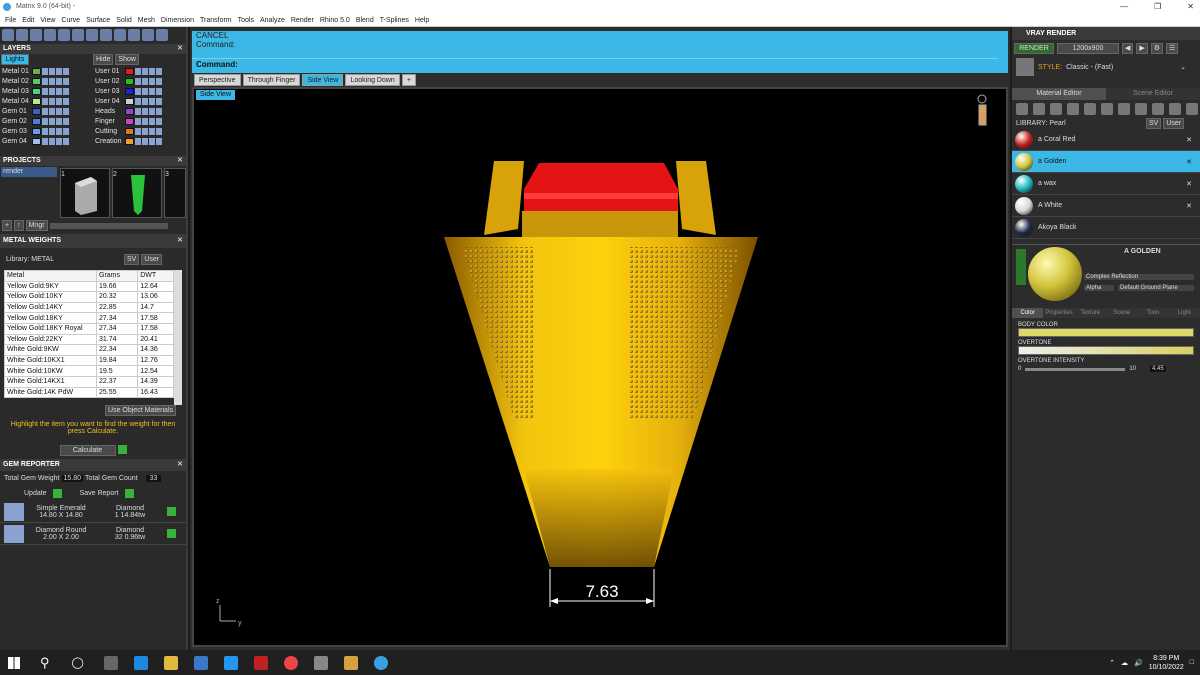 Image resolution: width=1200 pixels, height=675 pixels. Describe the element at coordinates (217, 80) in the screenshot. I see `tab-view: Perspective` at that location.